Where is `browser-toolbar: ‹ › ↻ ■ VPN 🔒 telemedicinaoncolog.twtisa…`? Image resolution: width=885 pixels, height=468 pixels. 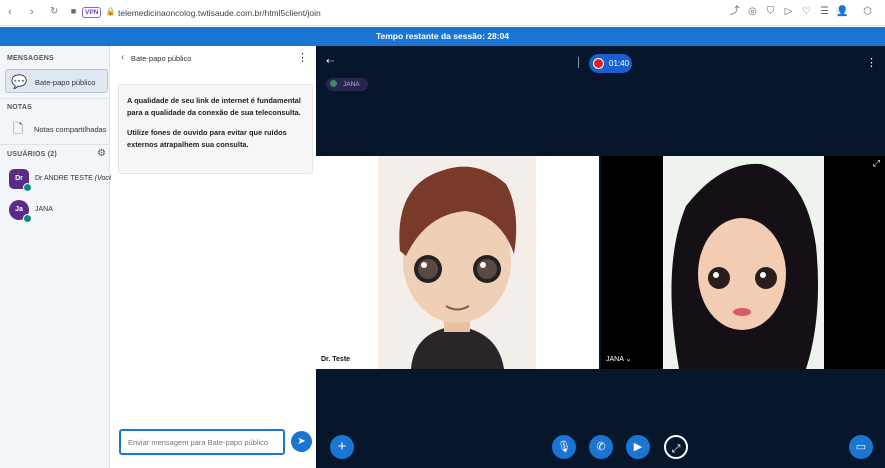
browser-toolbar: ‹ › ↻ ■ VPN 🔒 telemedicinaoncolog.twtisa… is located at coordinates (442, 13).